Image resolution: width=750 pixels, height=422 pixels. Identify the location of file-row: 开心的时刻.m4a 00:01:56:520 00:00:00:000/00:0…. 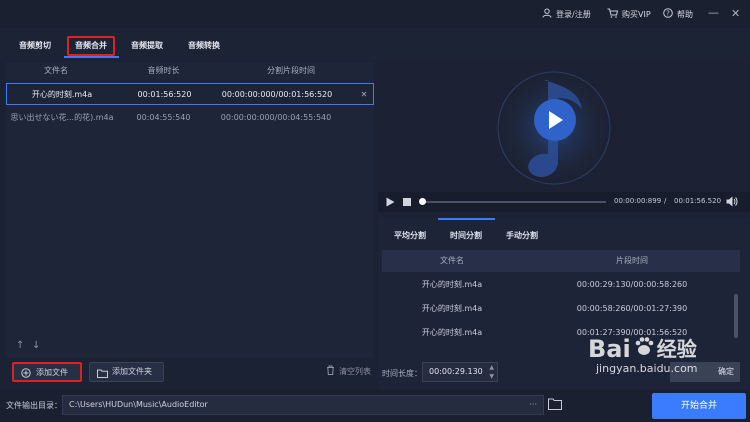
(190, 94).